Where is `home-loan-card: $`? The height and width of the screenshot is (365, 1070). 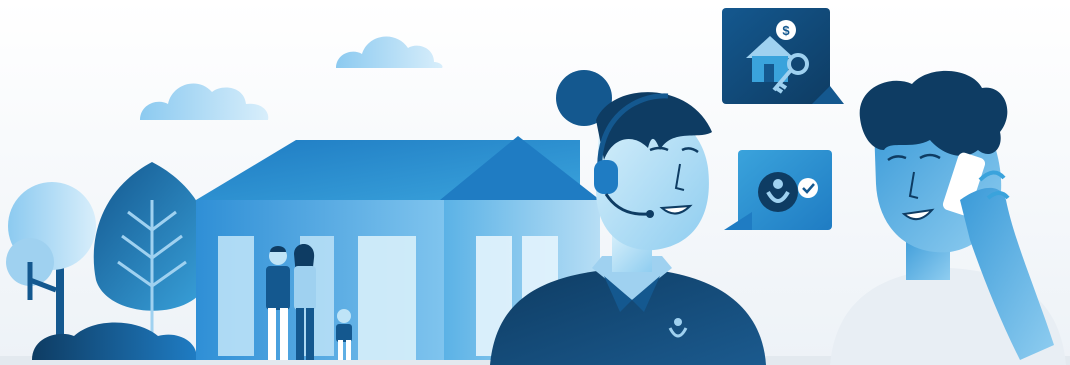
home-loan-card: $ is located at coordinates (783, 56).